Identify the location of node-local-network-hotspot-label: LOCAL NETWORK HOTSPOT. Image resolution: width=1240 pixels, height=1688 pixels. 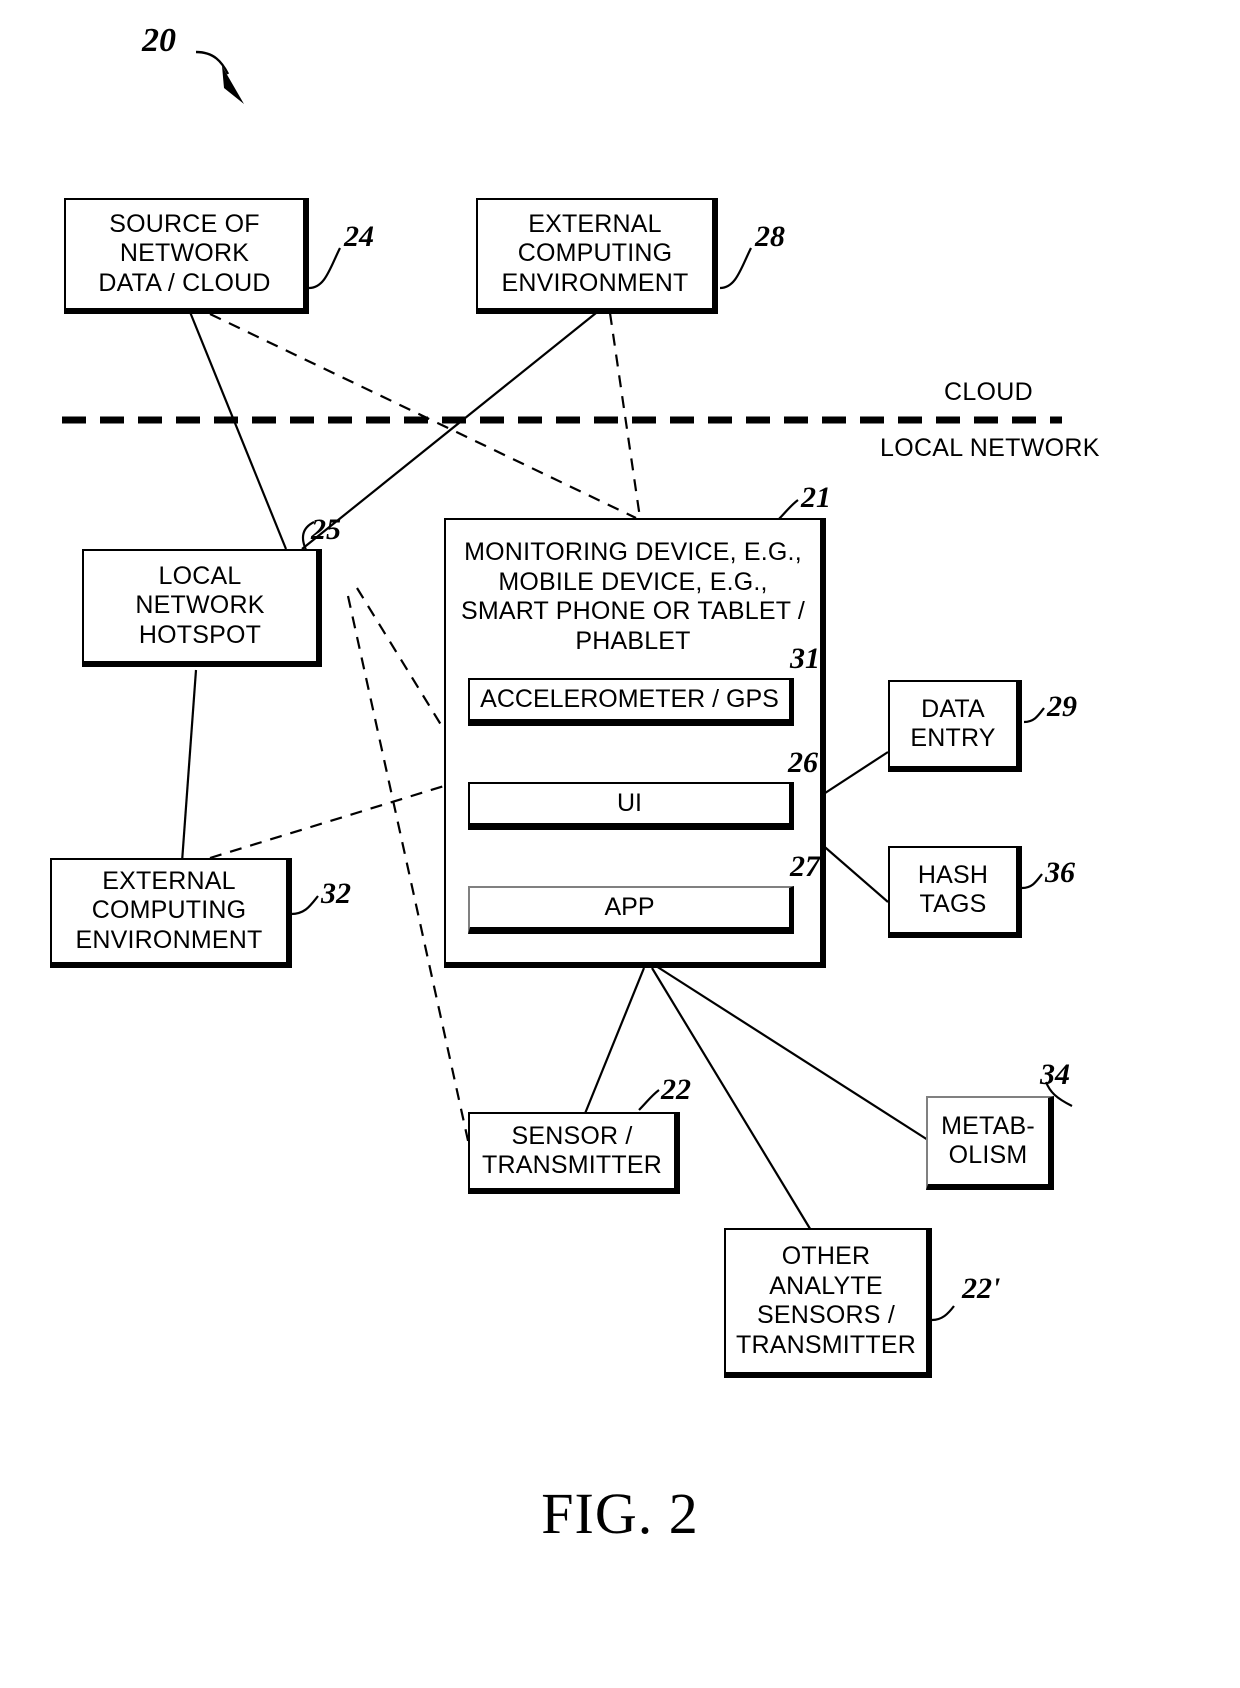
(200, 605).